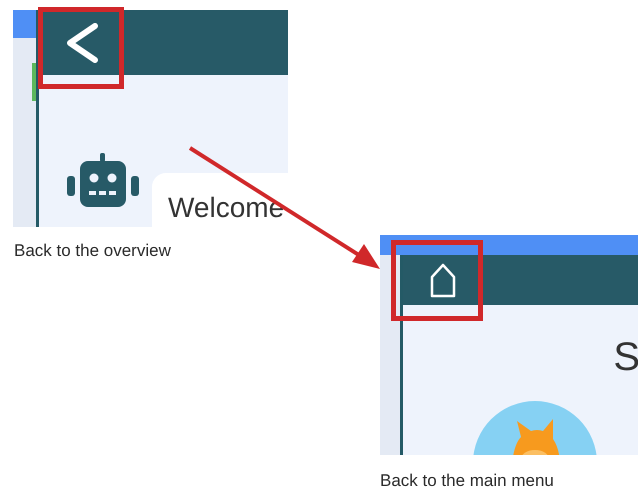 The image size is (638, 493). Describe the element at coordinates (226, 207) in the screenshot. I see `welcome-heading: Welcome` at that location.